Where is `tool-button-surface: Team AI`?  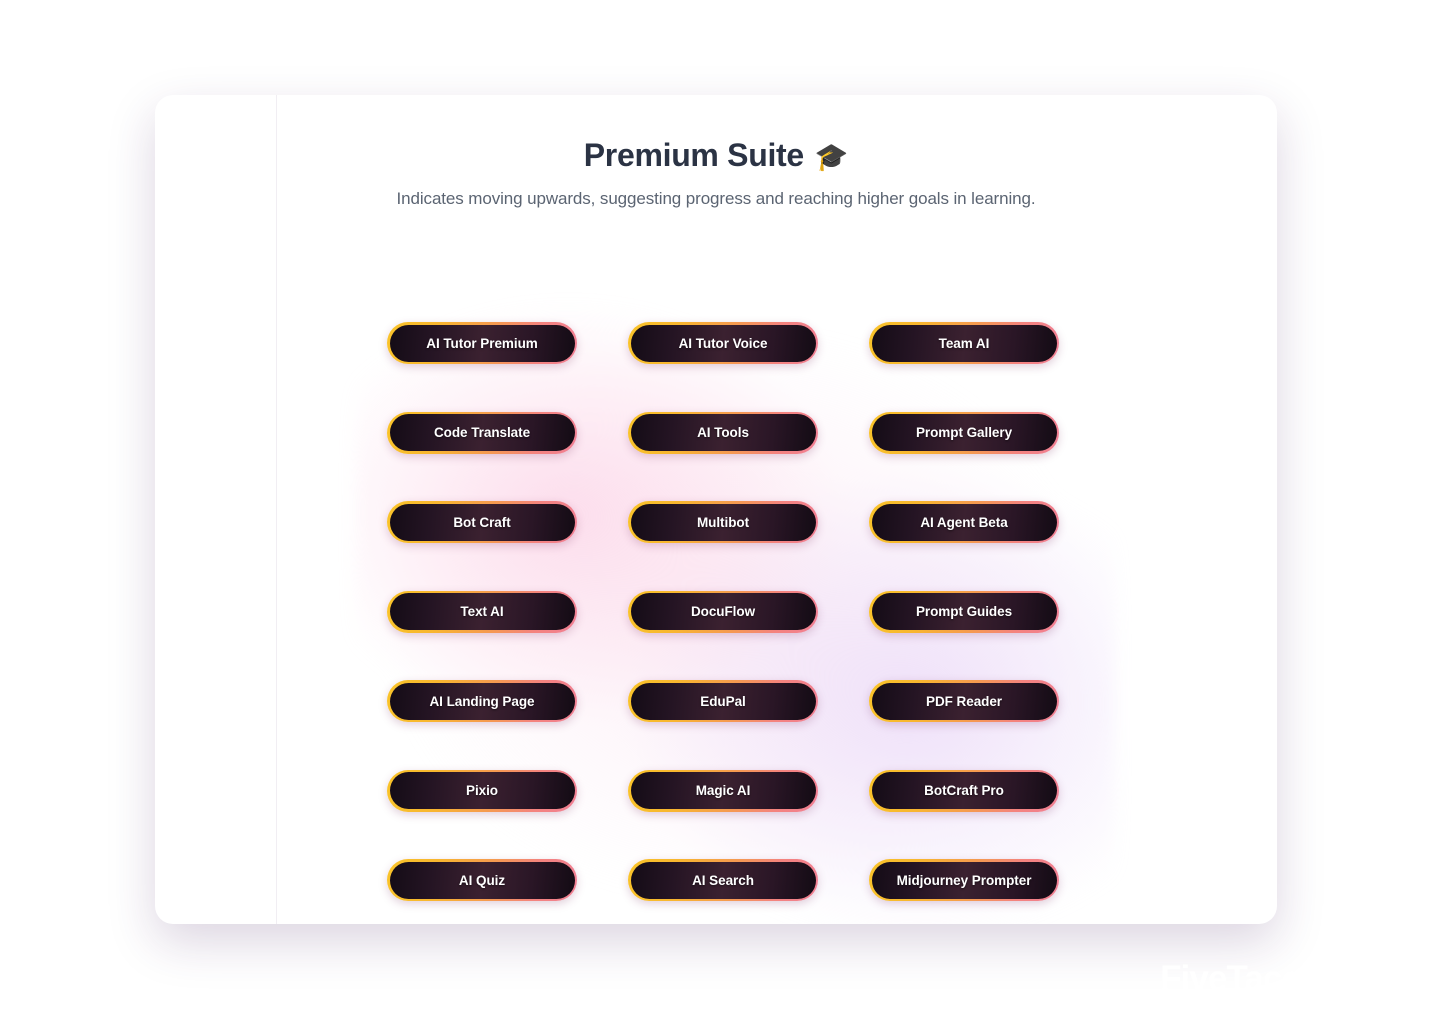 tool-button-surface: Team AI is located at coordinates (964, 343).